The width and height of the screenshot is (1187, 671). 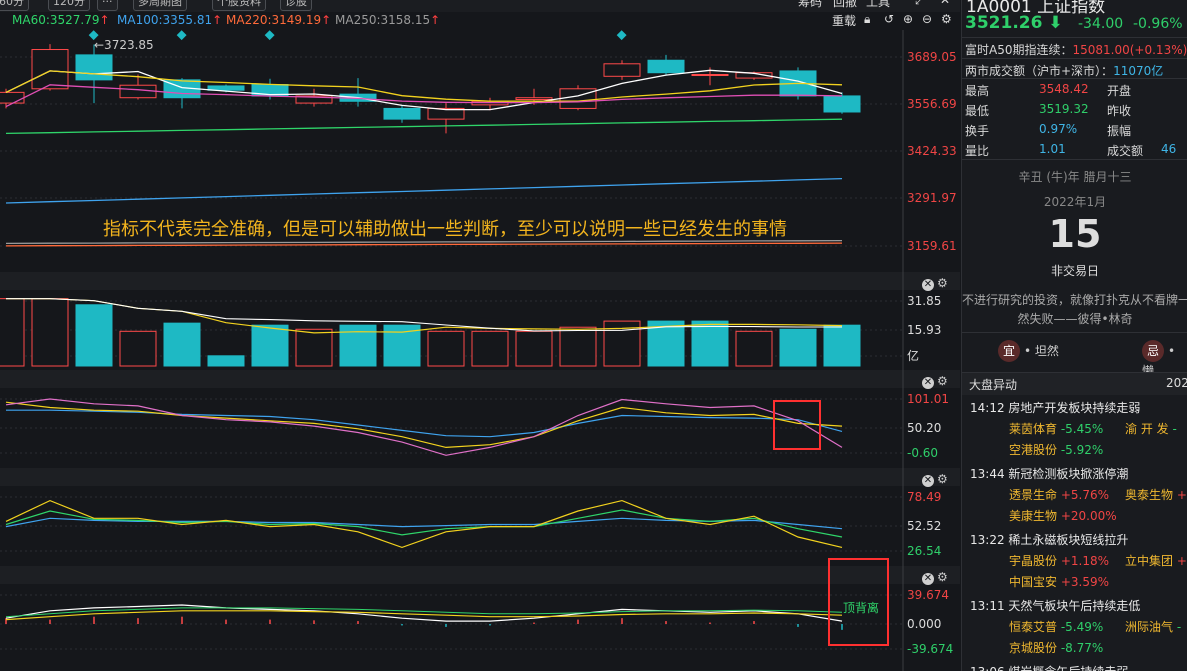 What do you see at coordinates (1156, 494) in the screenshot?
I see `news-stock: 奥泰生物 +2` at bounding box center [1156, 494].